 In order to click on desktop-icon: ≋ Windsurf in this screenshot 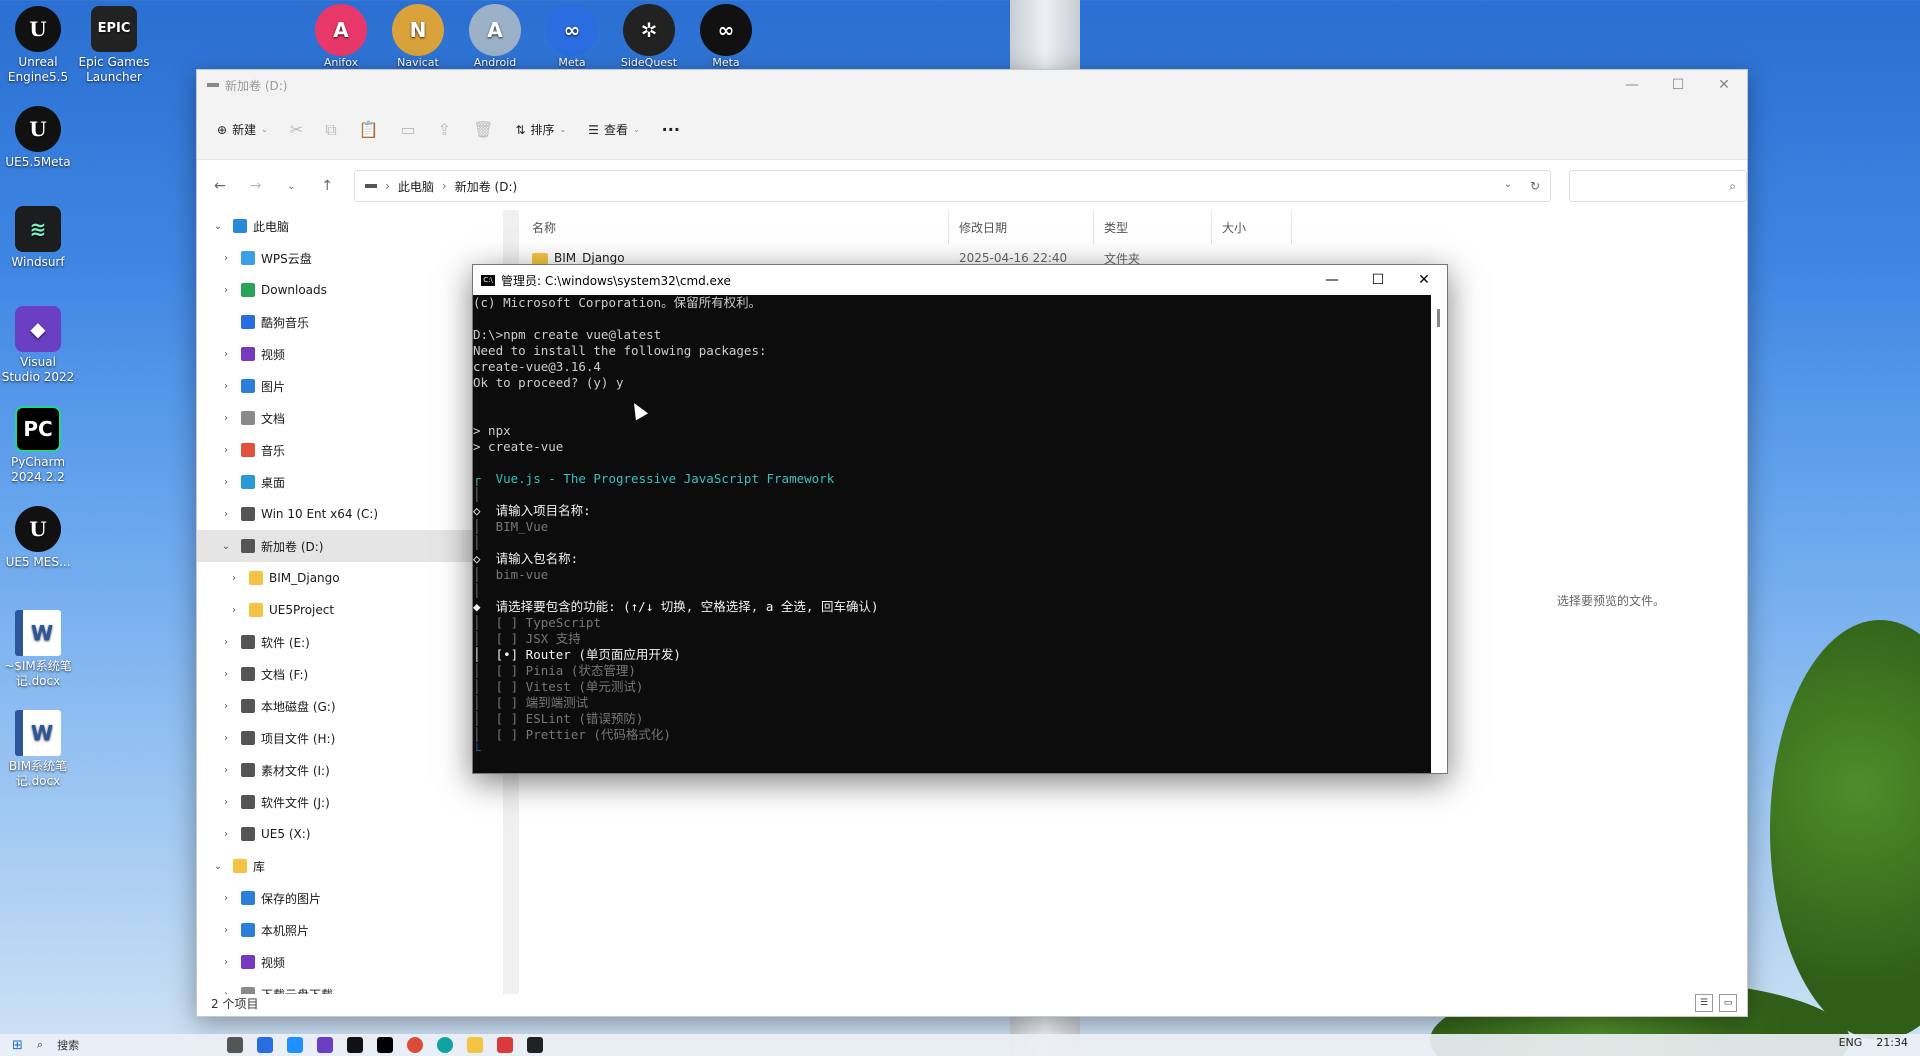, I will do `click(38, 235)`.